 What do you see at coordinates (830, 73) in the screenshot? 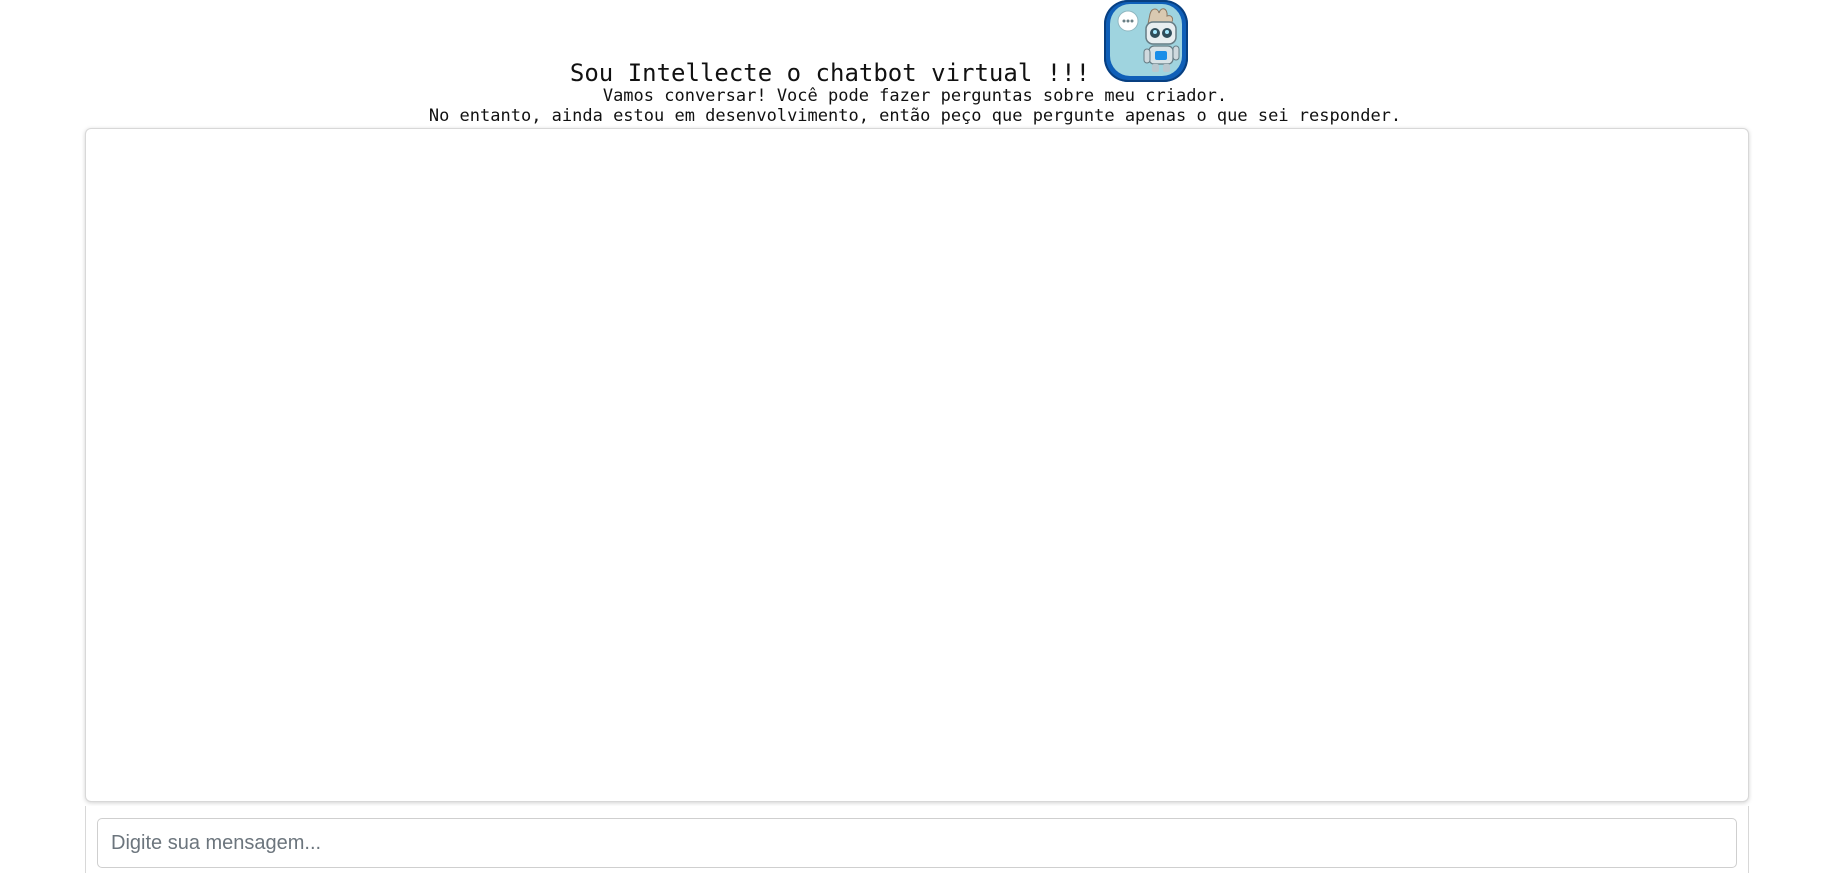
I see `page-title: Sou Intellecte o chatbot virtual !!!` at bounding box center [830, 73].